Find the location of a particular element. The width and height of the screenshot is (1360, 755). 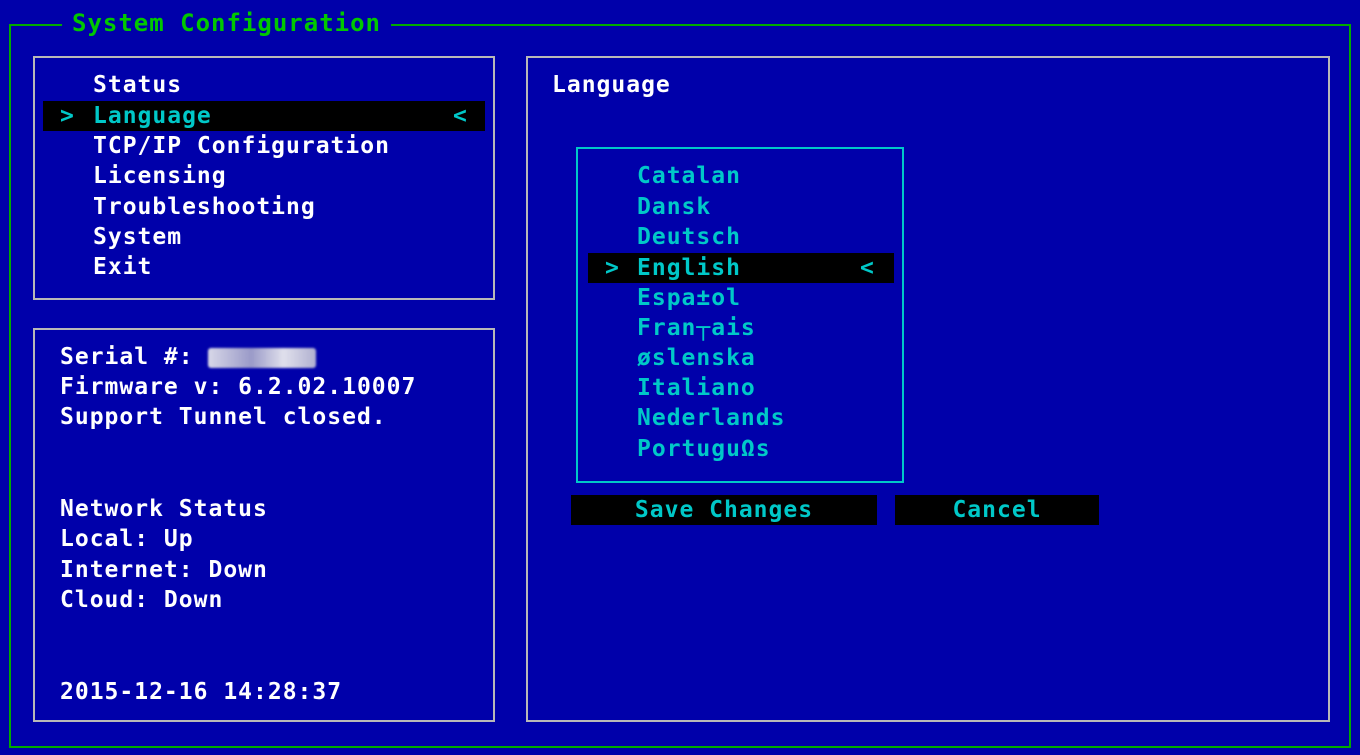

serial-label: Serial #: is located at coordinates (134, 357).